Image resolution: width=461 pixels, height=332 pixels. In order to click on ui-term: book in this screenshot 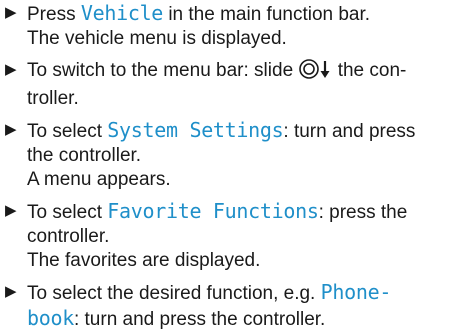, I will do `click(50, 318)`.